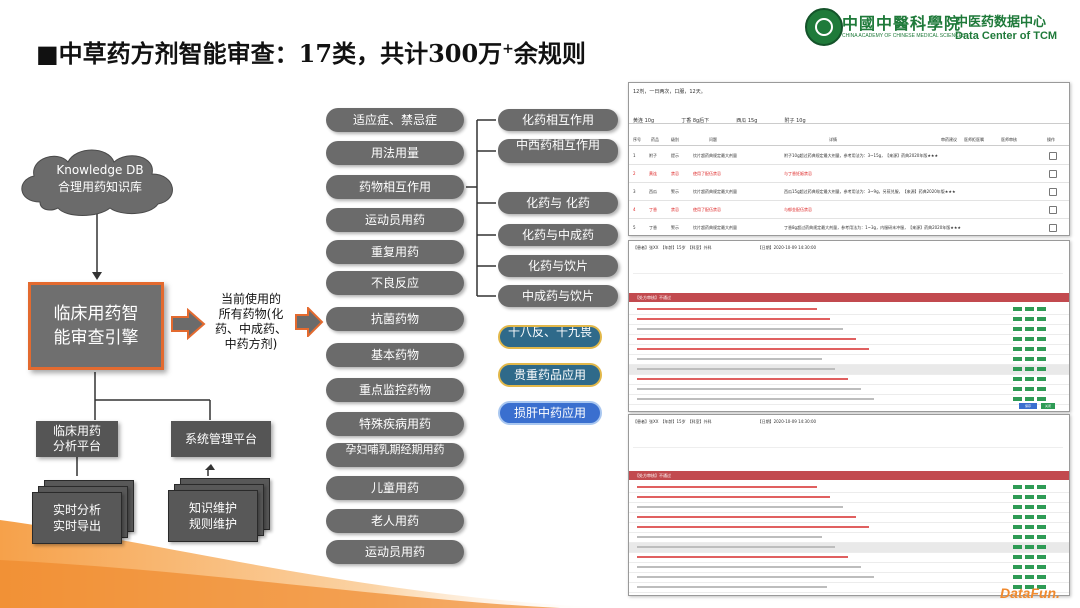 Image resolution: width=1080 pixels, height=608 pixels. I want to click on knowledge-db-label: Knowledge DB 合理用药知识库, so click(100, 178).